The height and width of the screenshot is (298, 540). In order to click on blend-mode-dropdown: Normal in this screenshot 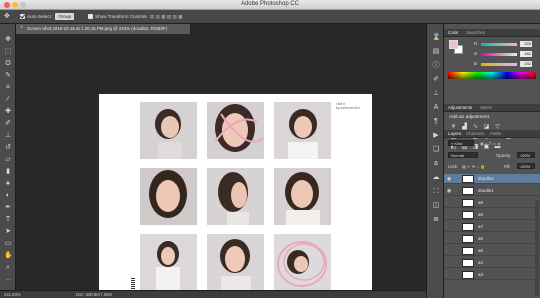, I will do `click(463, 155)`.